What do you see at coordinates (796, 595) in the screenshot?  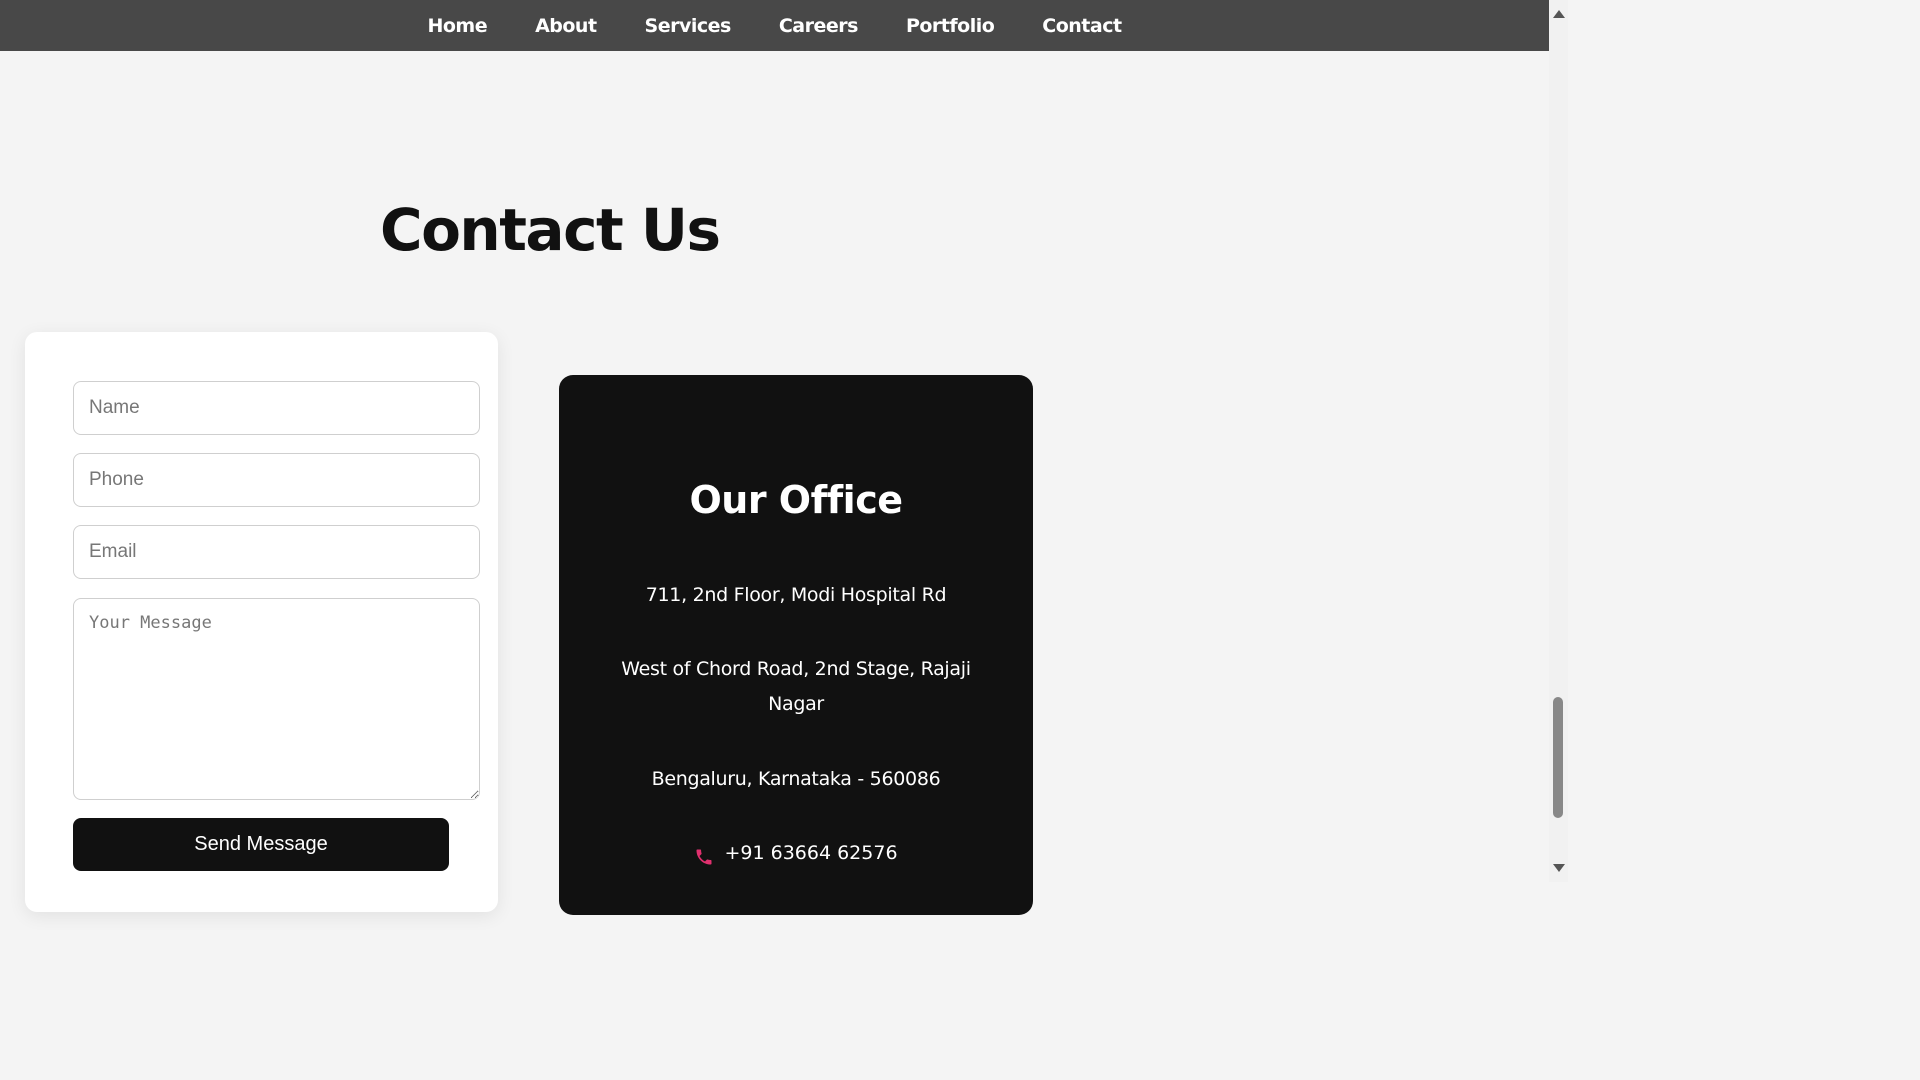 I see `office-address-line1: 711, 2nd Floor, Modi Hospital Rd` at bounding box center [796, 595].